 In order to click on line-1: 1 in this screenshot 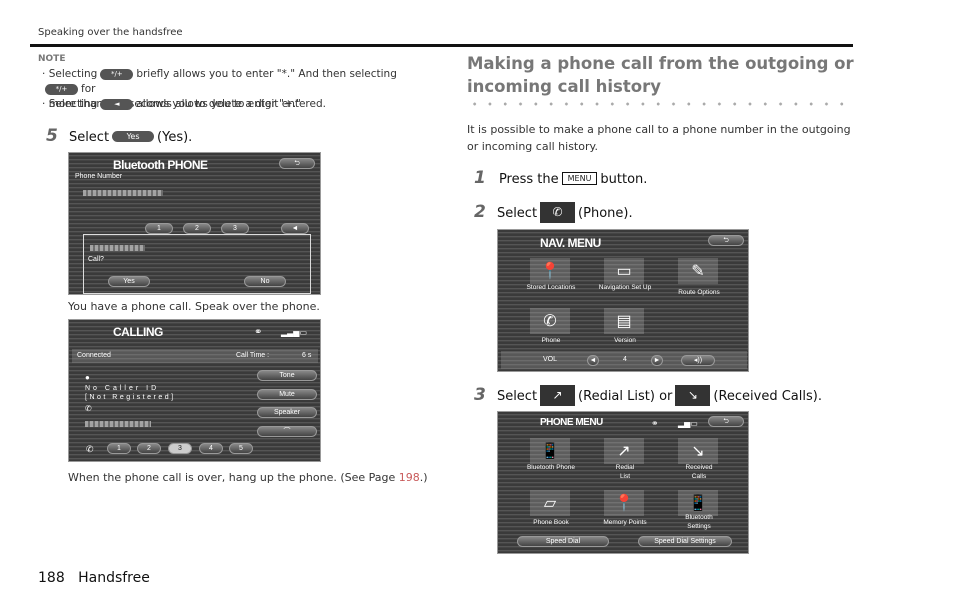, I will do `click(119, 448)`.